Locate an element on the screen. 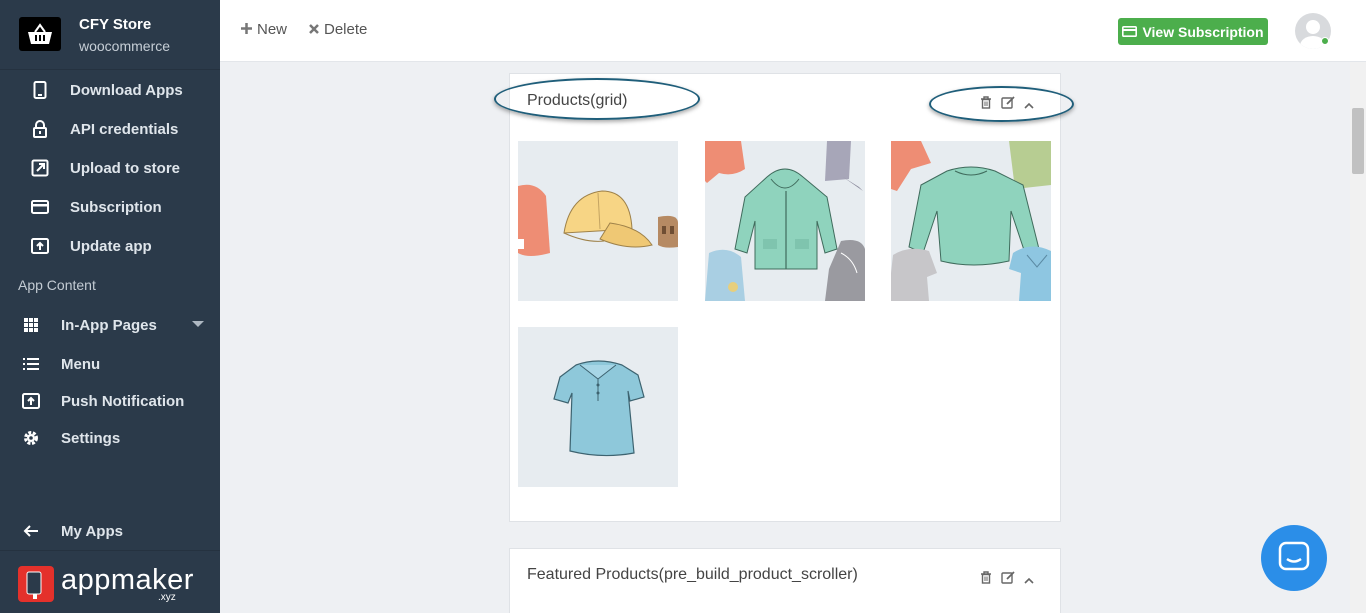  external-link-icon is located at coordinates (40, 168).